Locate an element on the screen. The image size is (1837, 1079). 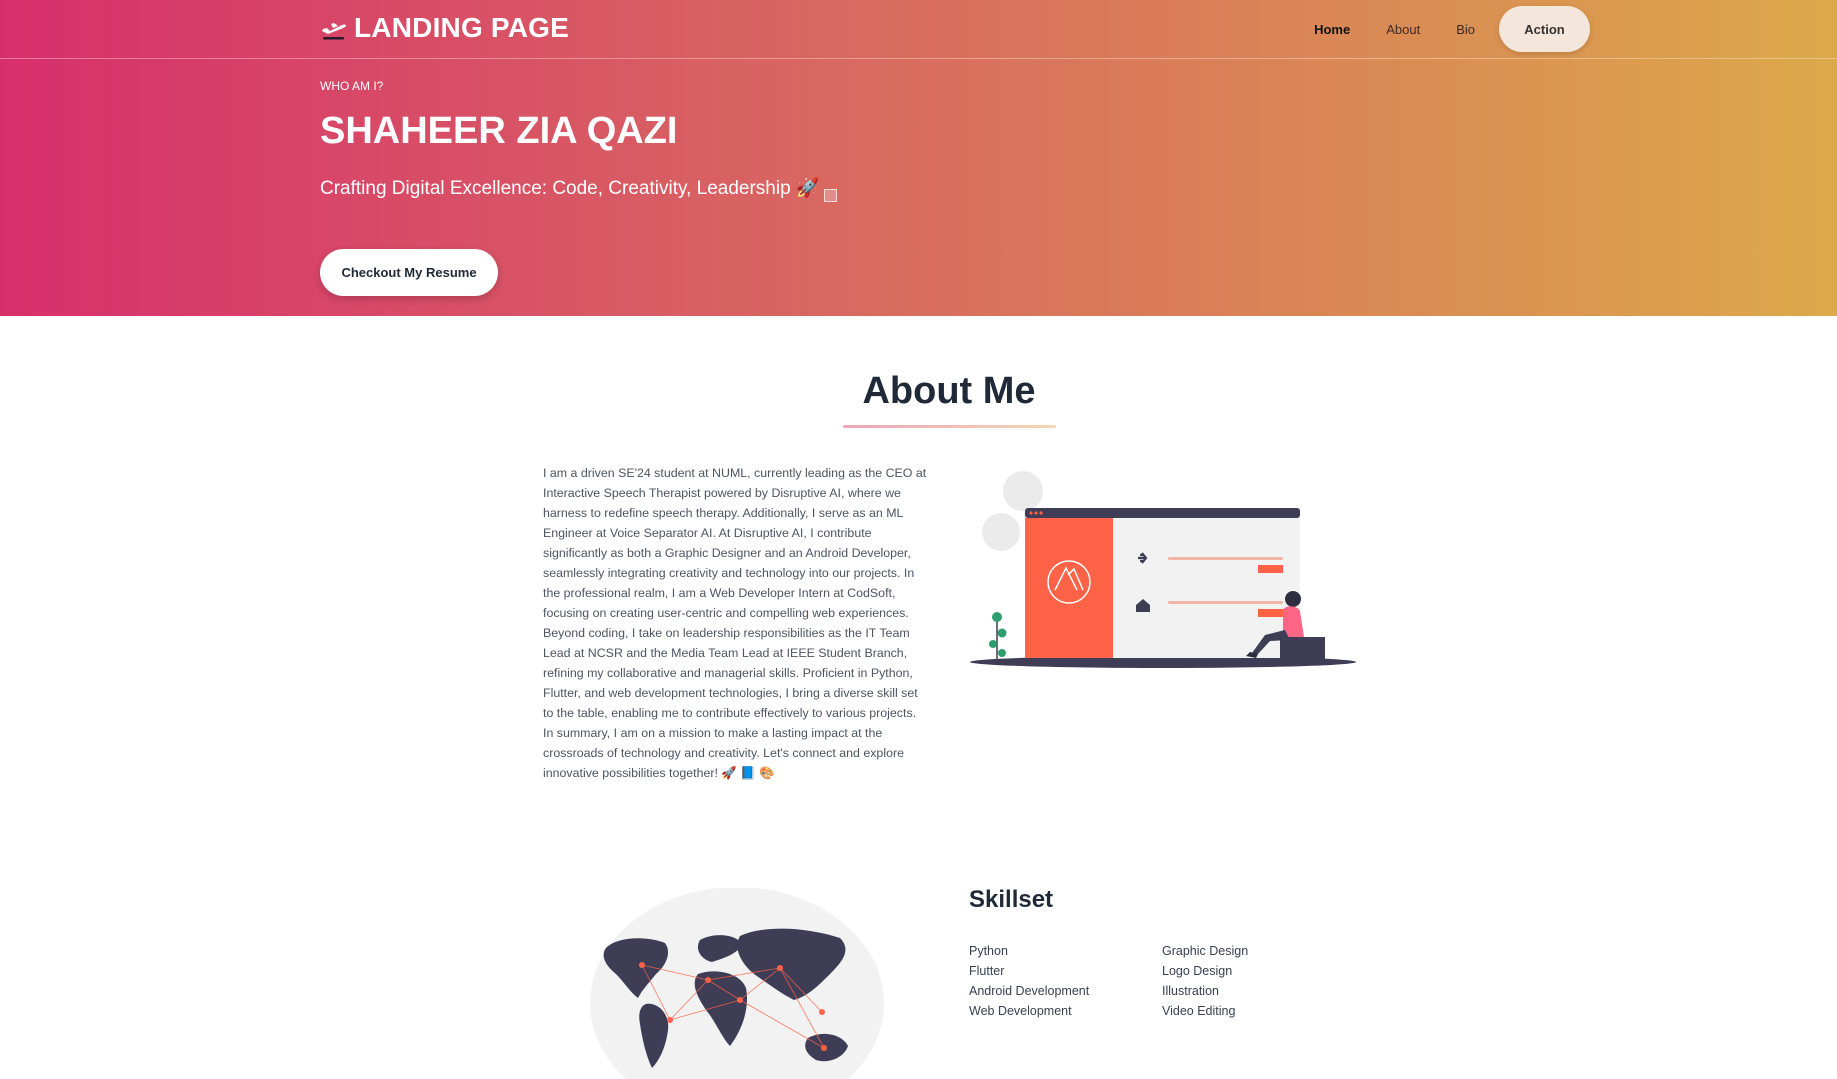
skill-item: Android Development is located at coordinates (1029, 991).